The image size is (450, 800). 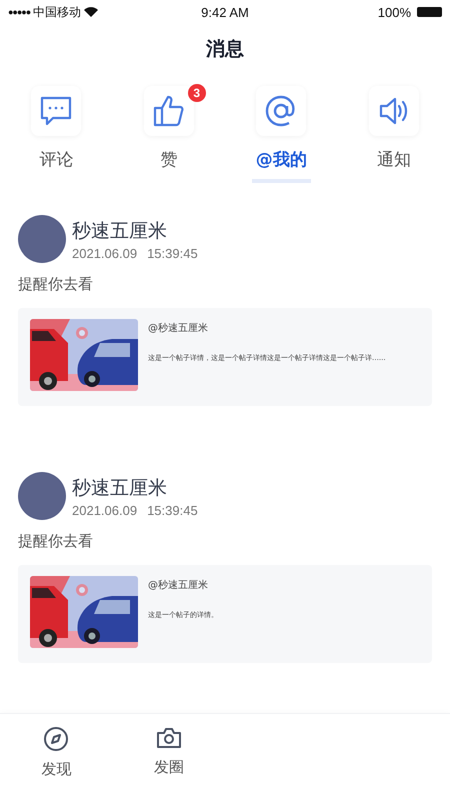 I want to click on category-tab: 3 赞, so click(x=168, y=134).